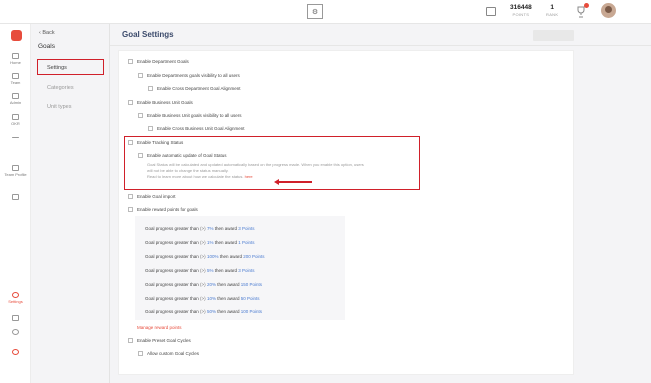 The width and height of the screenshot is (651, 383). Describe the element at coordinates (325, 12) in the screenshot. I see `top-bar: ⚙ 316448 POINTS 1 RANK` at that location.